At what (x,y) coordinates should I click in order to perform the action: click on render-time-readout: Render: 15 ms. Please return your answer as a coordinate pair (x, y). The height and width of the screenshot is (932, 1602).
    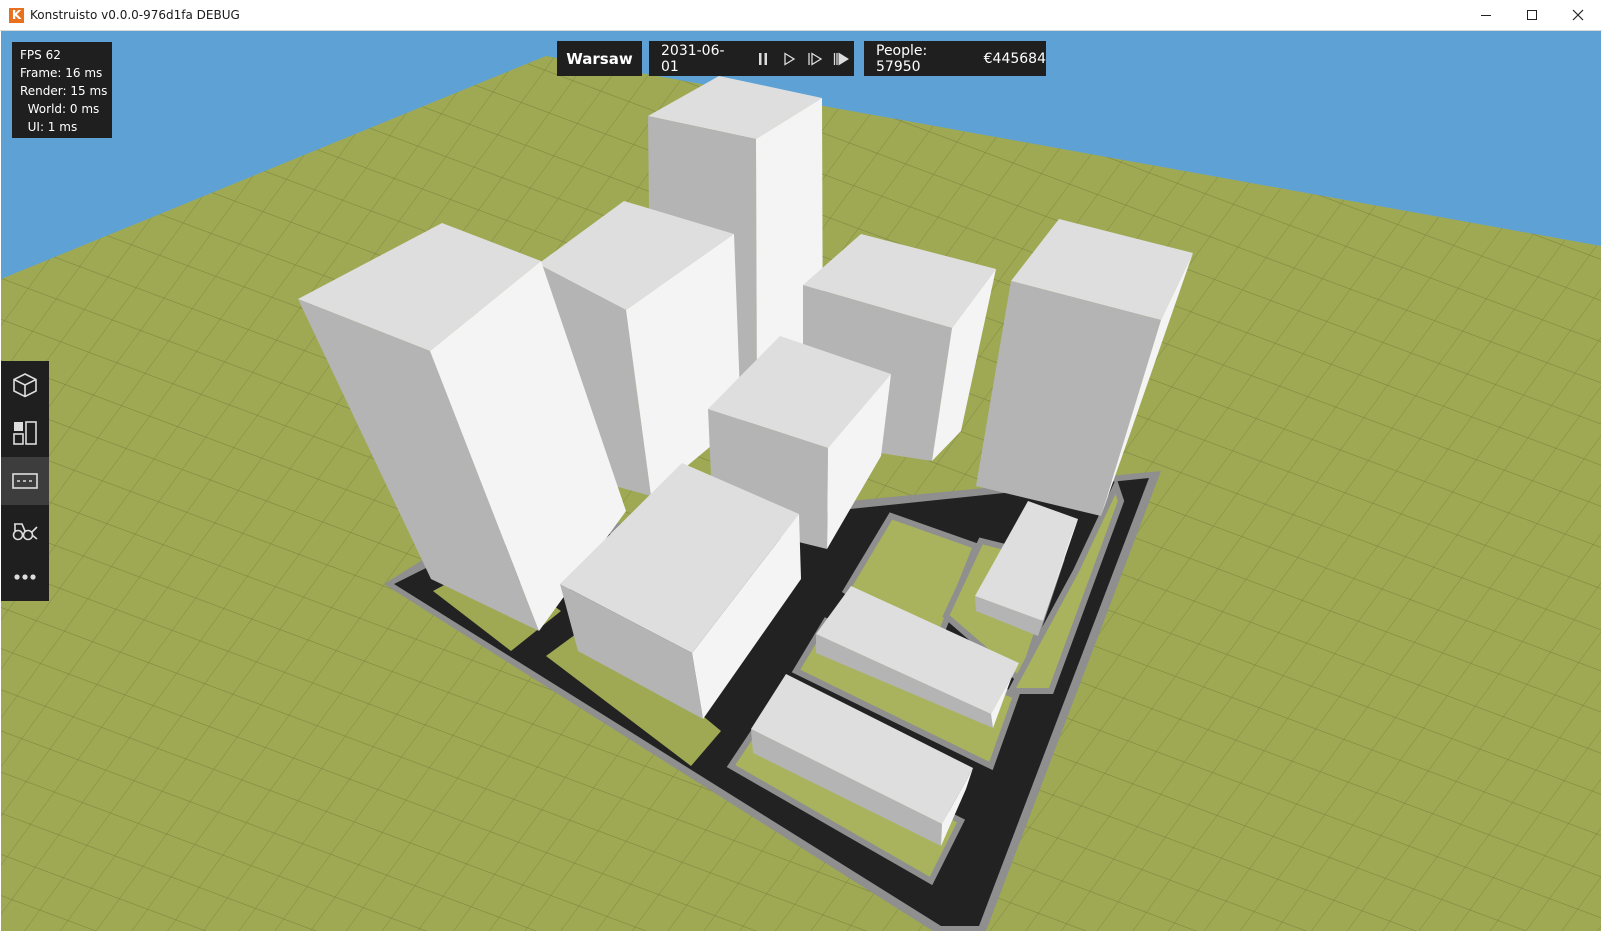
    Looking at the image, I should click on (64, 91).